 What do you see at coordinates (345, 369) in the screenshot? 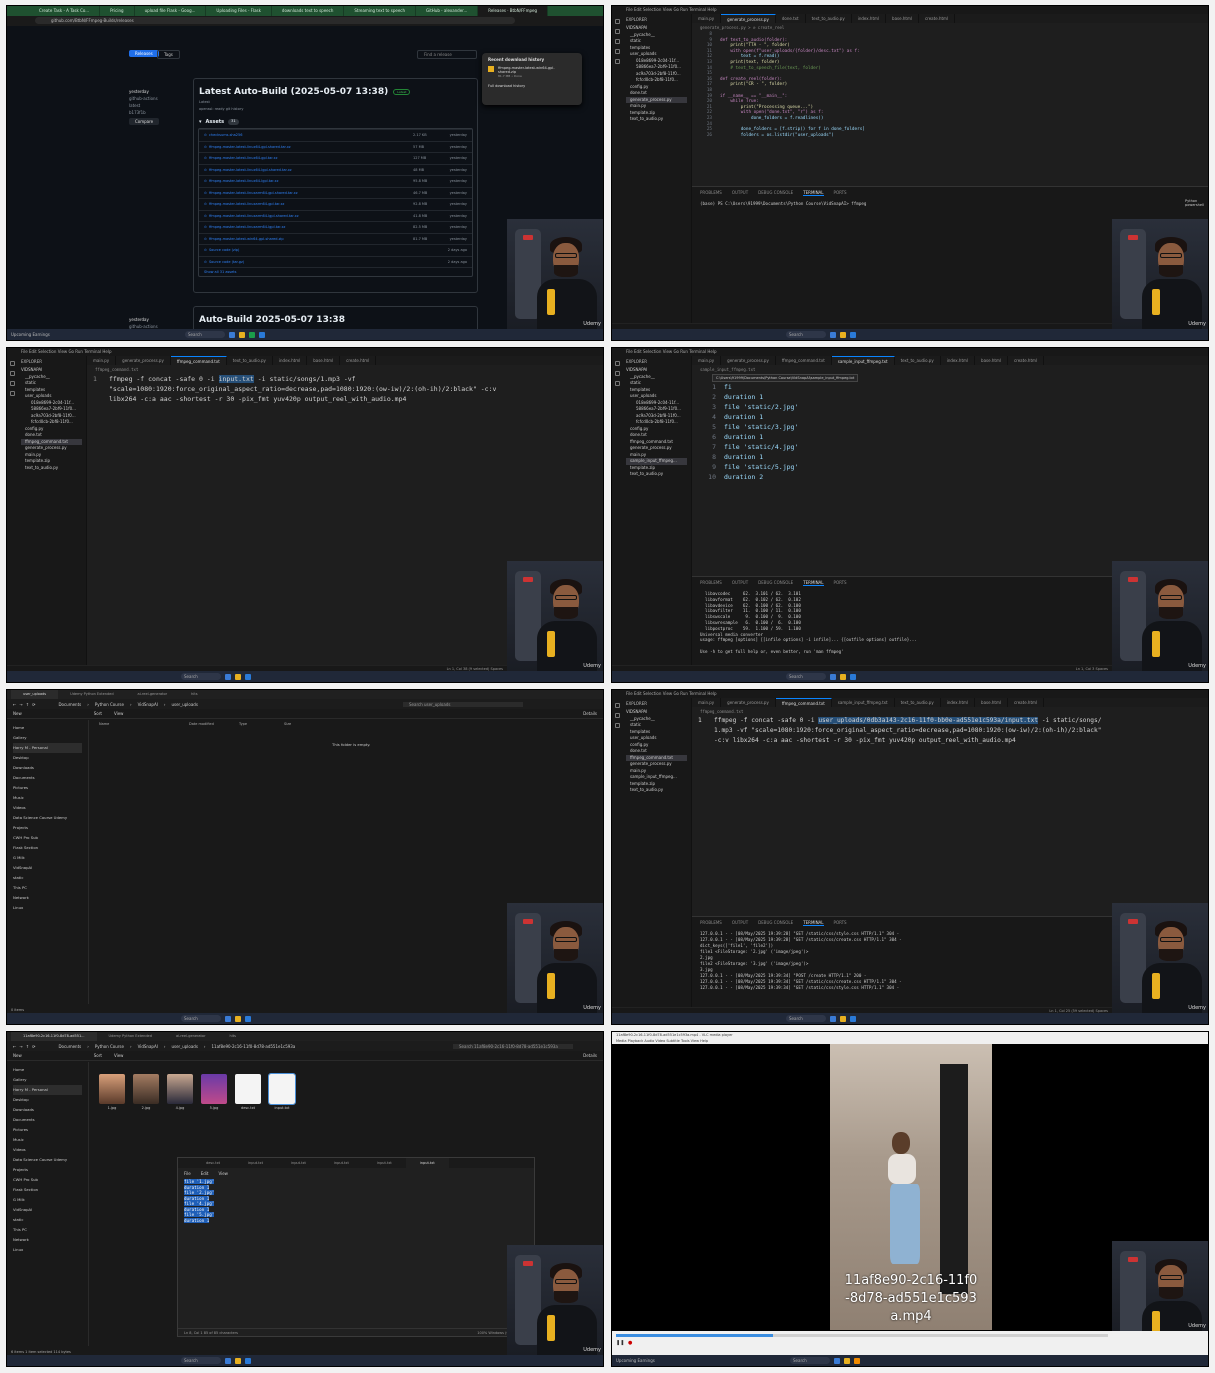
I see `breadcrumb: ffmpeg_command.txt` at bounding box center [345, 369].